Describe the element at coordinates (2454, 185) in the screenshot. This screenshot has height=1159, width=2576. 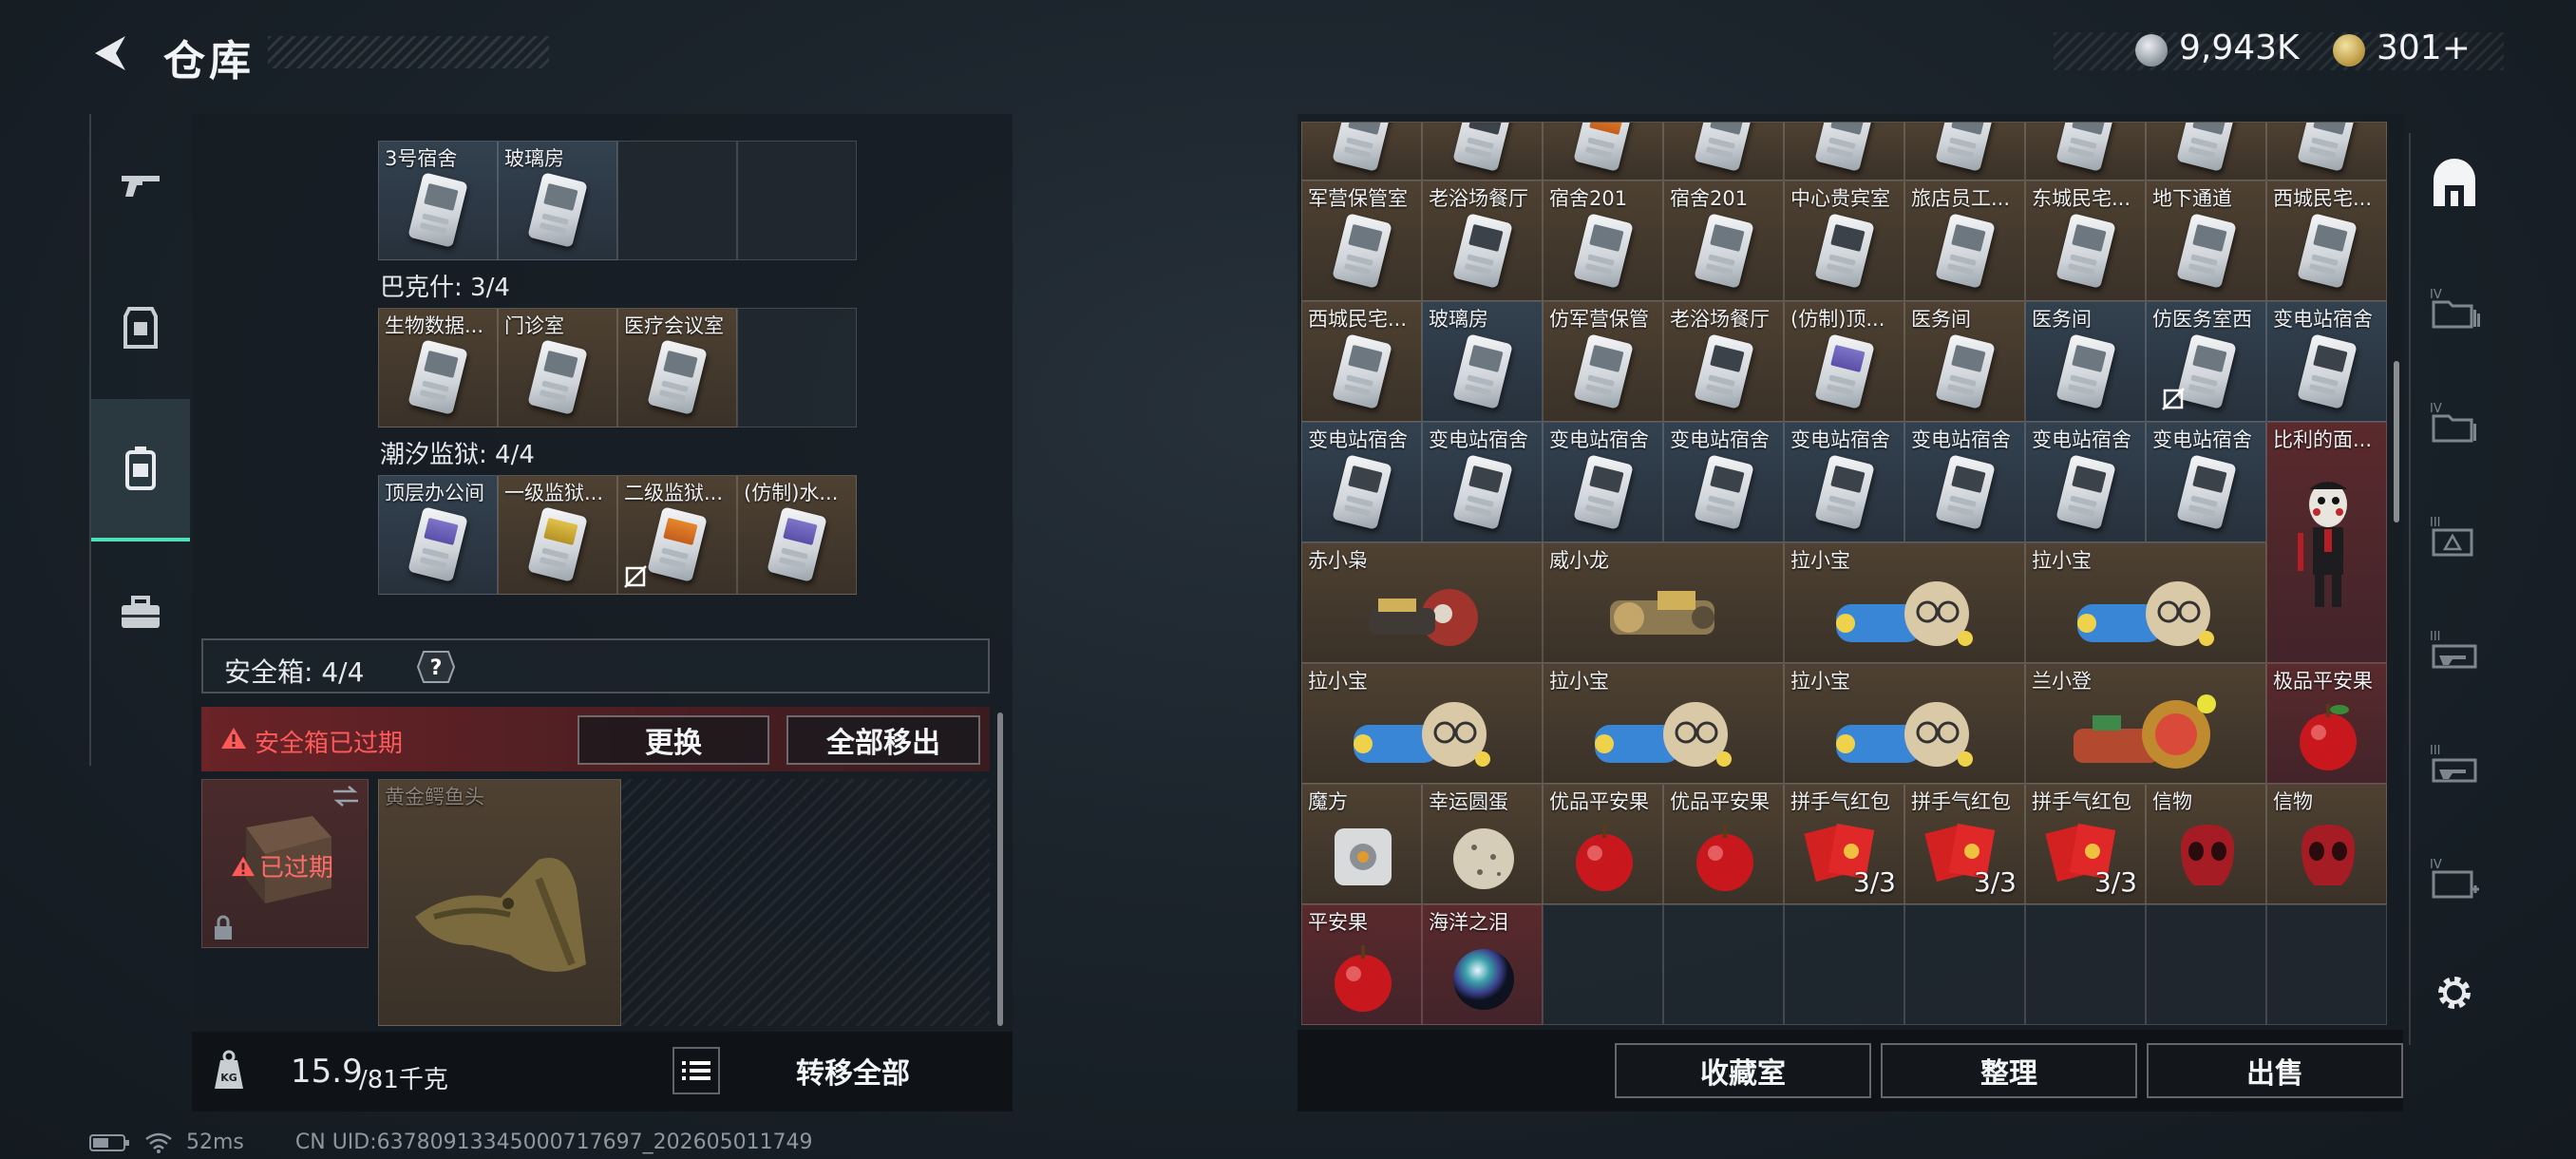
I see `nav-shelter` at that location.